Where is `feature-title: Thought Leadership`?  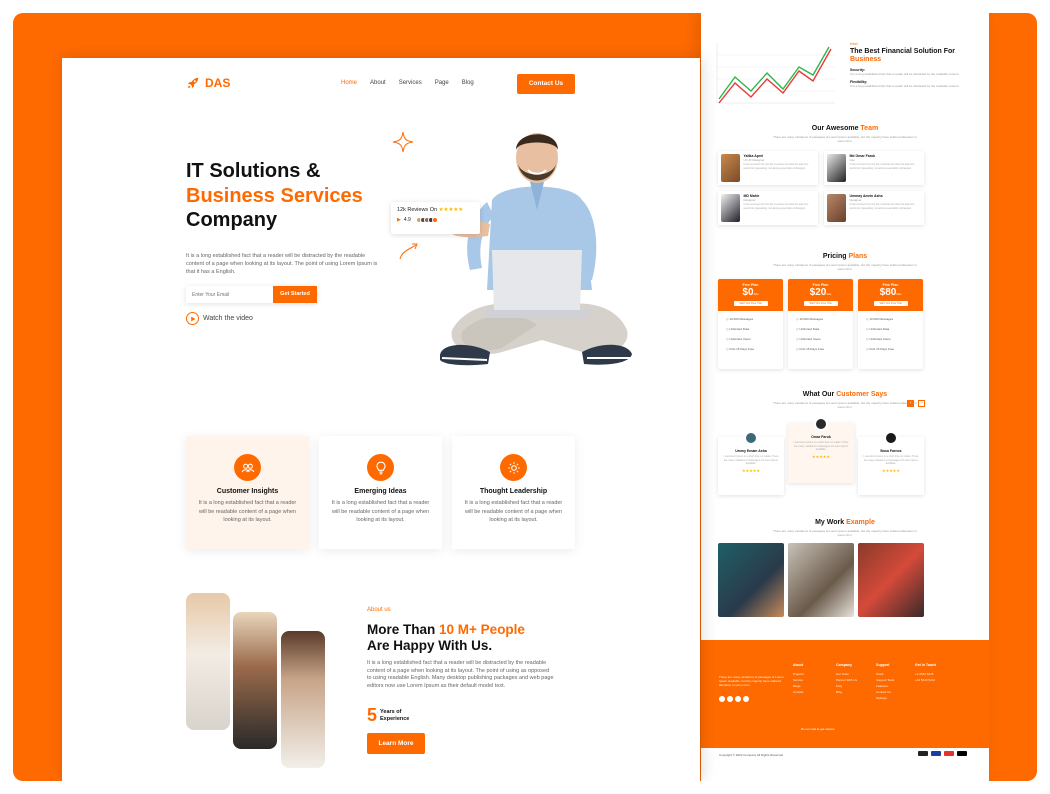
feature-title: Thought Leadership is located at coordinates (513, 491).